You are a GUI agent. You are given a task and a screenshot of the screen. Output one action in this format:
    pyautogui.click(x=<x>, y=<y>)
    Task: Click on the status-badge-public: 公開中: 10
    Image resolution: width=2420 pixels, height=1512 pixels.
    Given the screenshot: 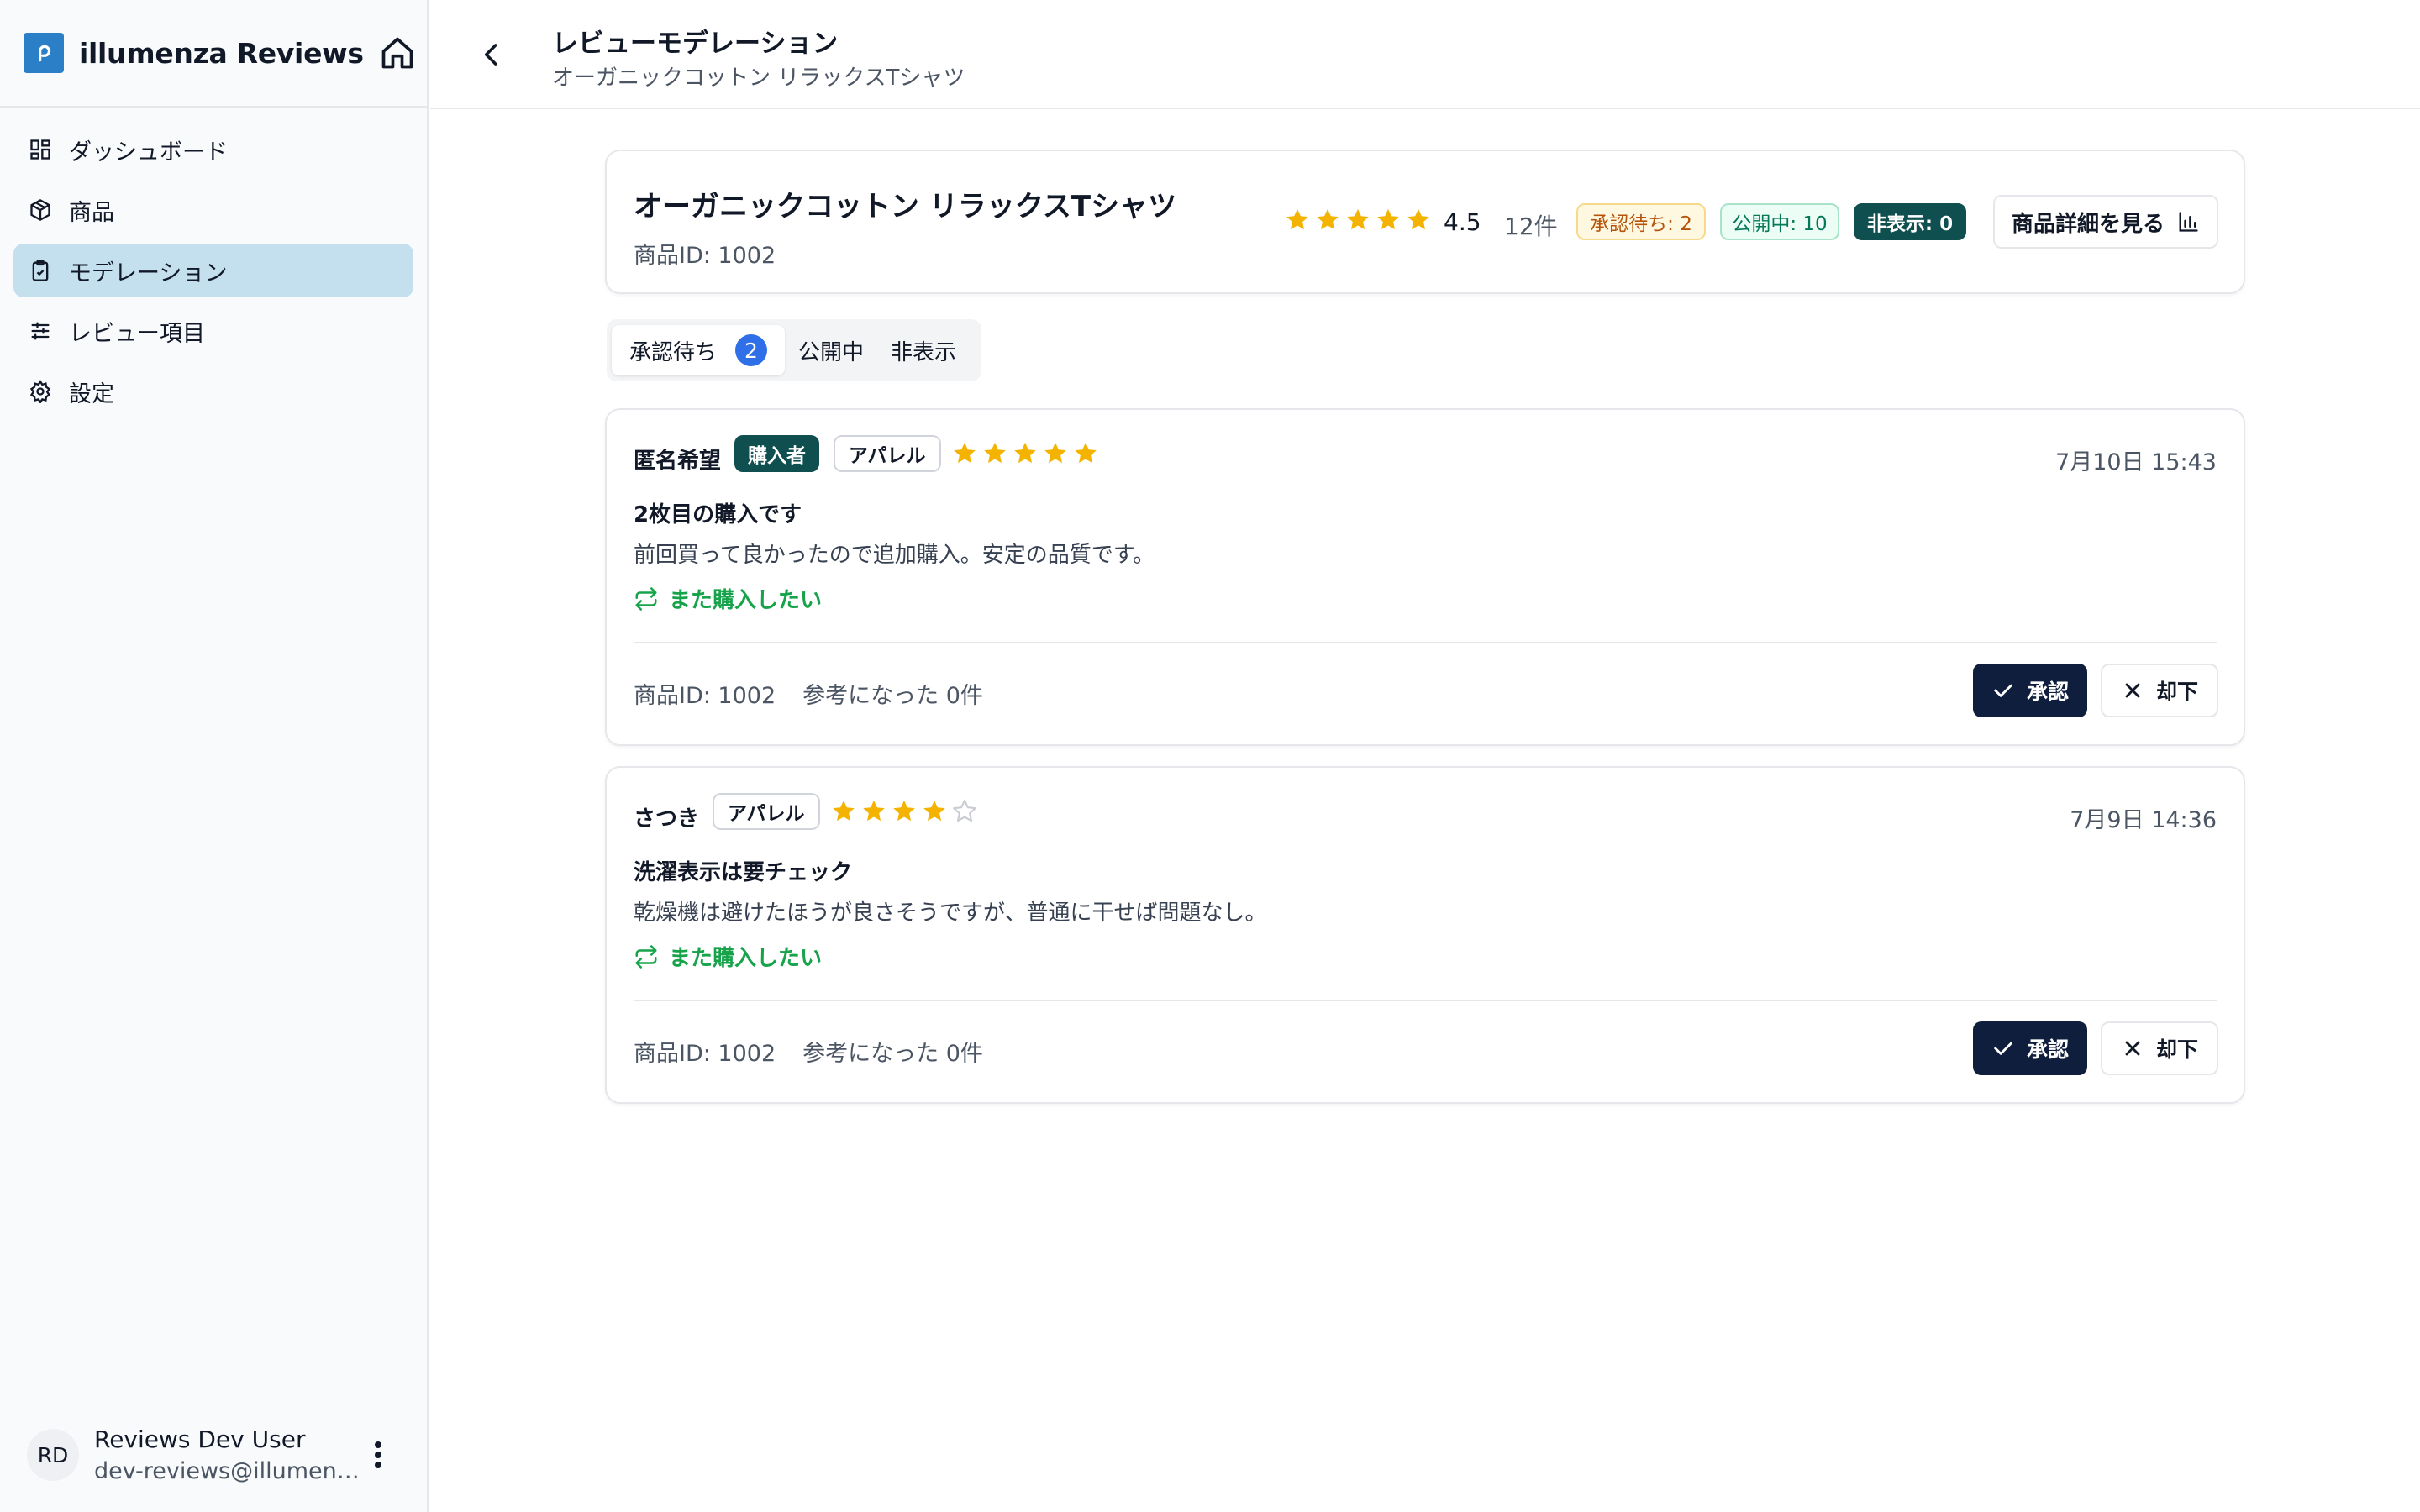 What is the action you would take?
    pyautogui.click(x=1780, y=221)
    